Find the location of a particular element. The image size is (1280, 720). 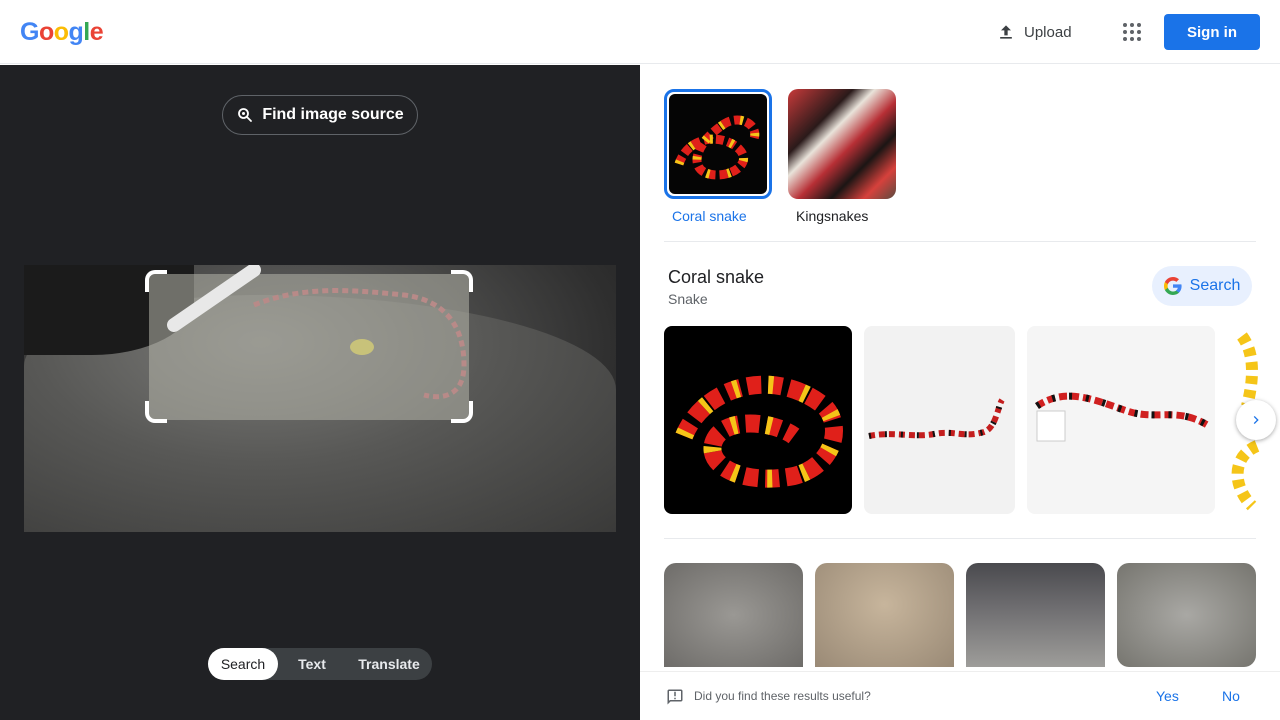

apps-grid-icon is located at coordinates (1132, 32).